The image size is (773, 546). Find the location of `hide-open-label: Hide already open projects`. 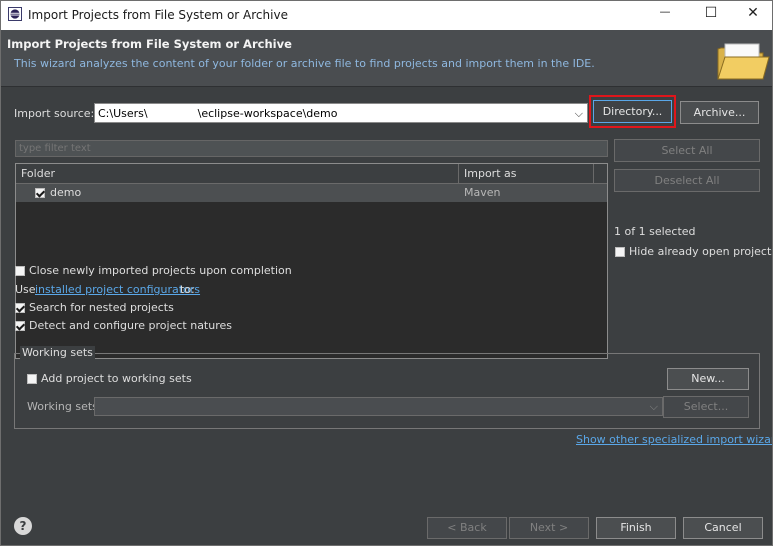

hide-open-label: Hide already open projects is located at coordinates (701, 251).